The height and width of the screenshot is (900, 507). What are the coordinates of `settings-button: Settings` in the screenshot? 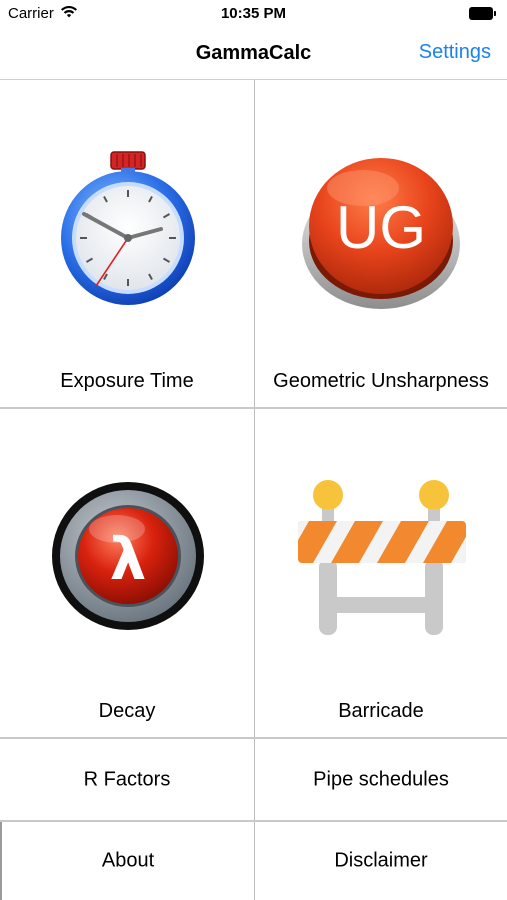 It's located at (455, 52).